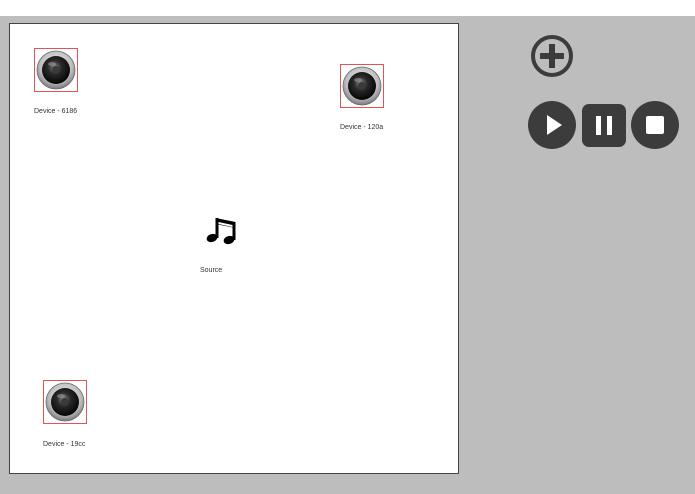  I want to click on device-node-19cc, so click(65, 402).